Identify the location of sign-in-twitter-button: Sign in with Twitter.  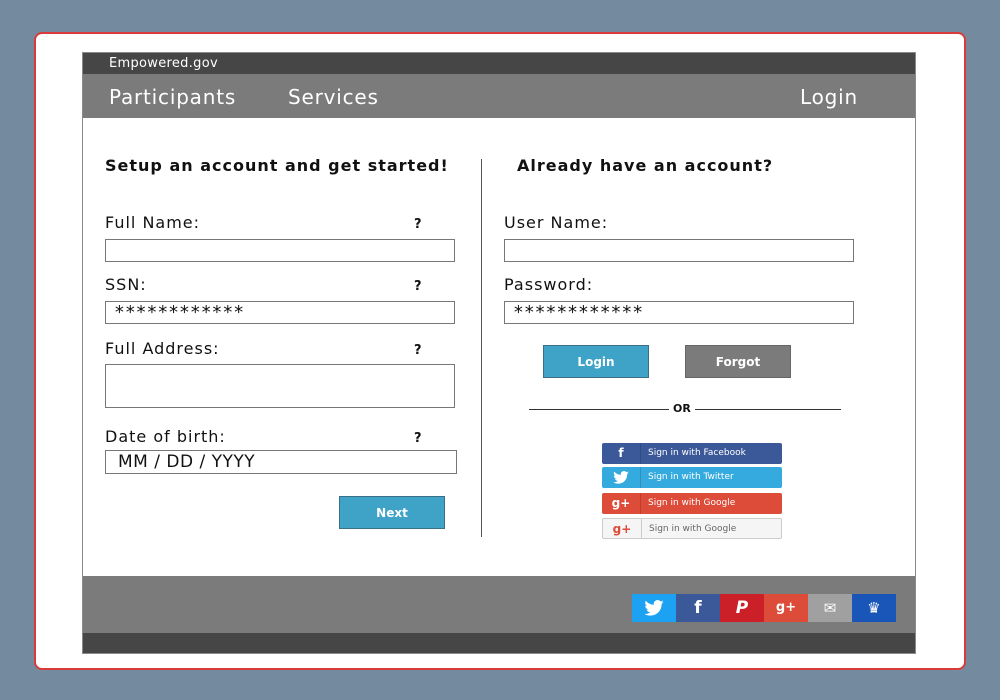
(692, 477).